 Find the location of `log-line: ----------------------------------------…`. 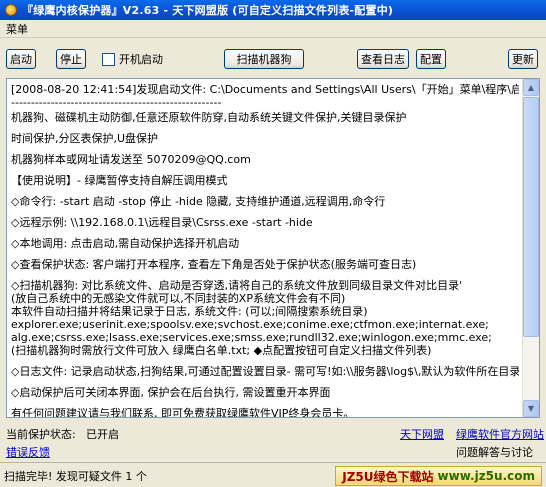

log-line: ----------------------------------------… is located at coordinates (116, 102).